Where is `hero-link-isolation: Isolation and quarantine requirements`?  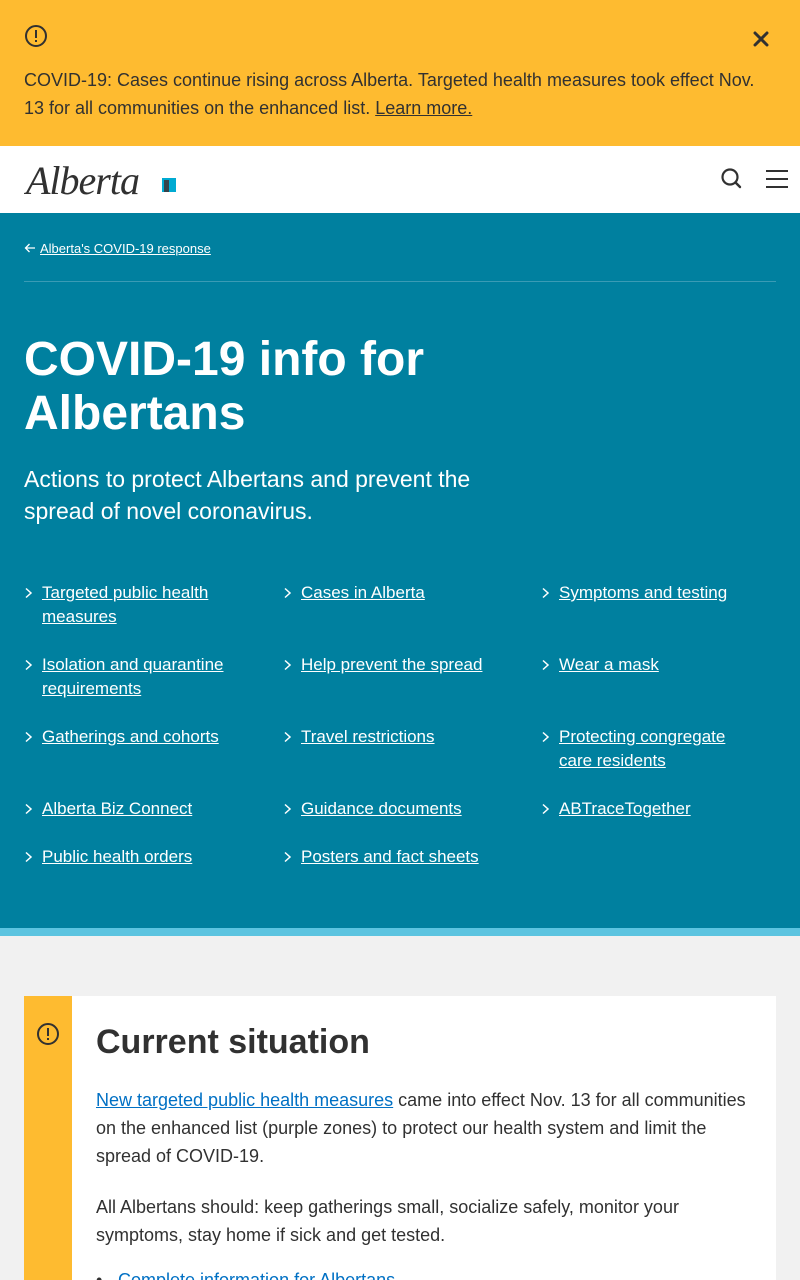 hero-link-isolation: Isolation and quarantine requirements is located at coordinates (134, 677).